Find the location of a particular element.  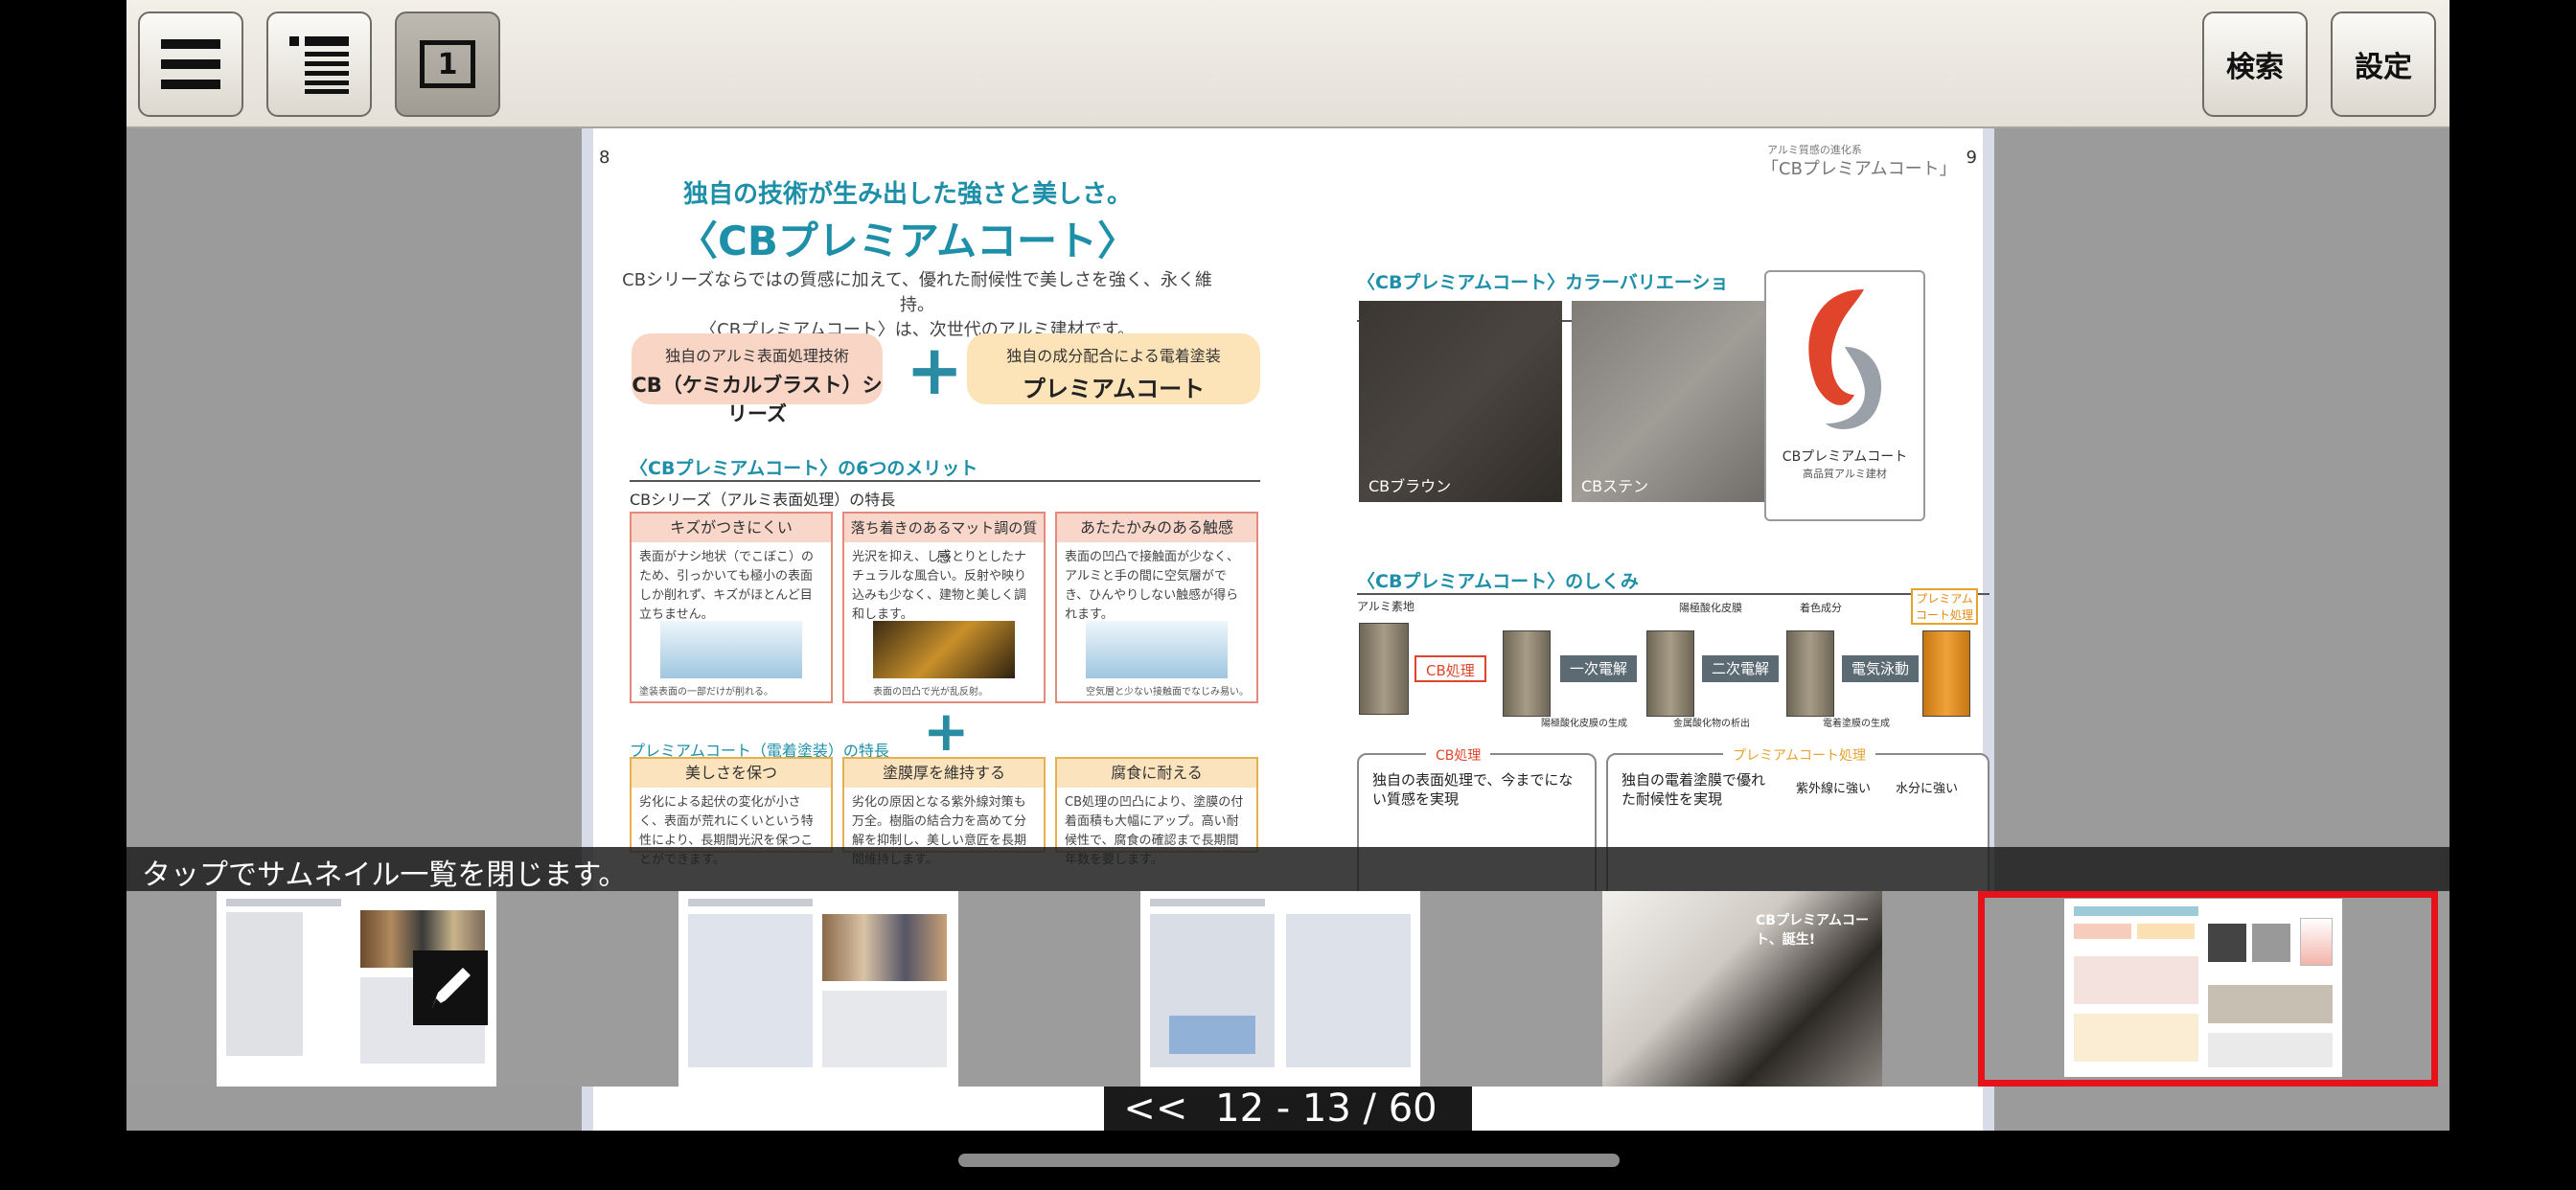

top-toolbar: 1 検索 設定 is located at coordinates (1288, 64).